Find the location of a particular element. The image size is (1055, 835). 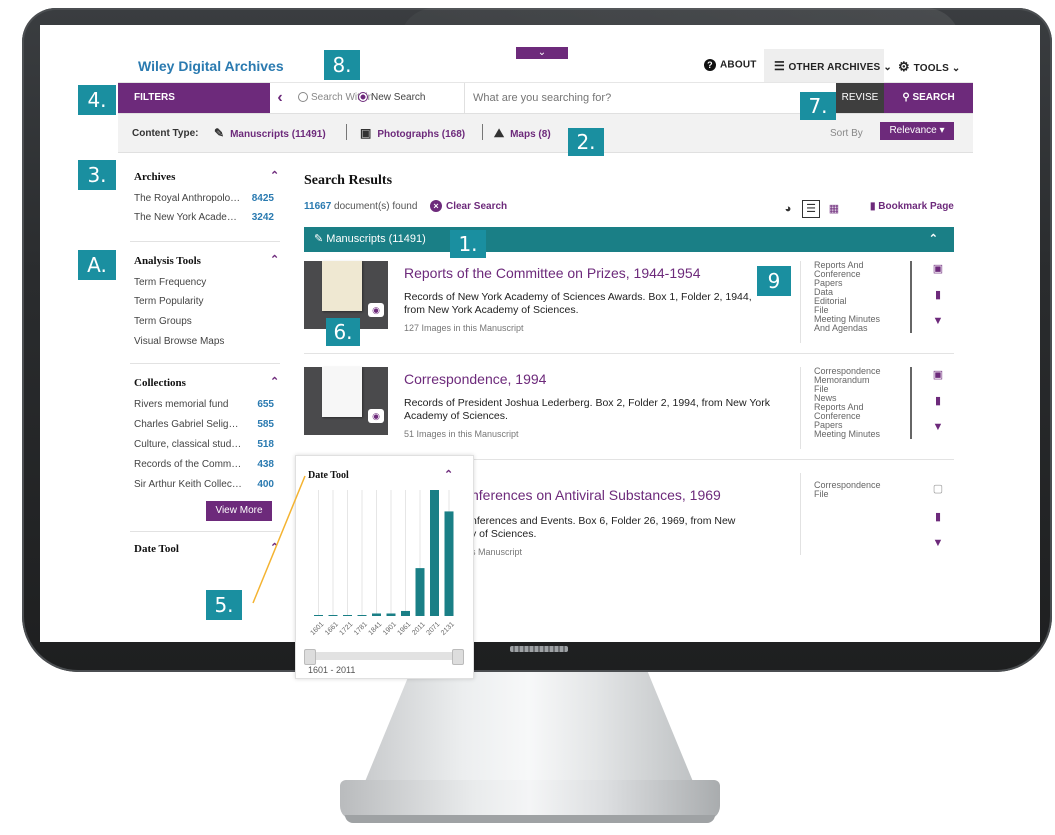

screen-bottom-strip is located at coordinates (540, 627).